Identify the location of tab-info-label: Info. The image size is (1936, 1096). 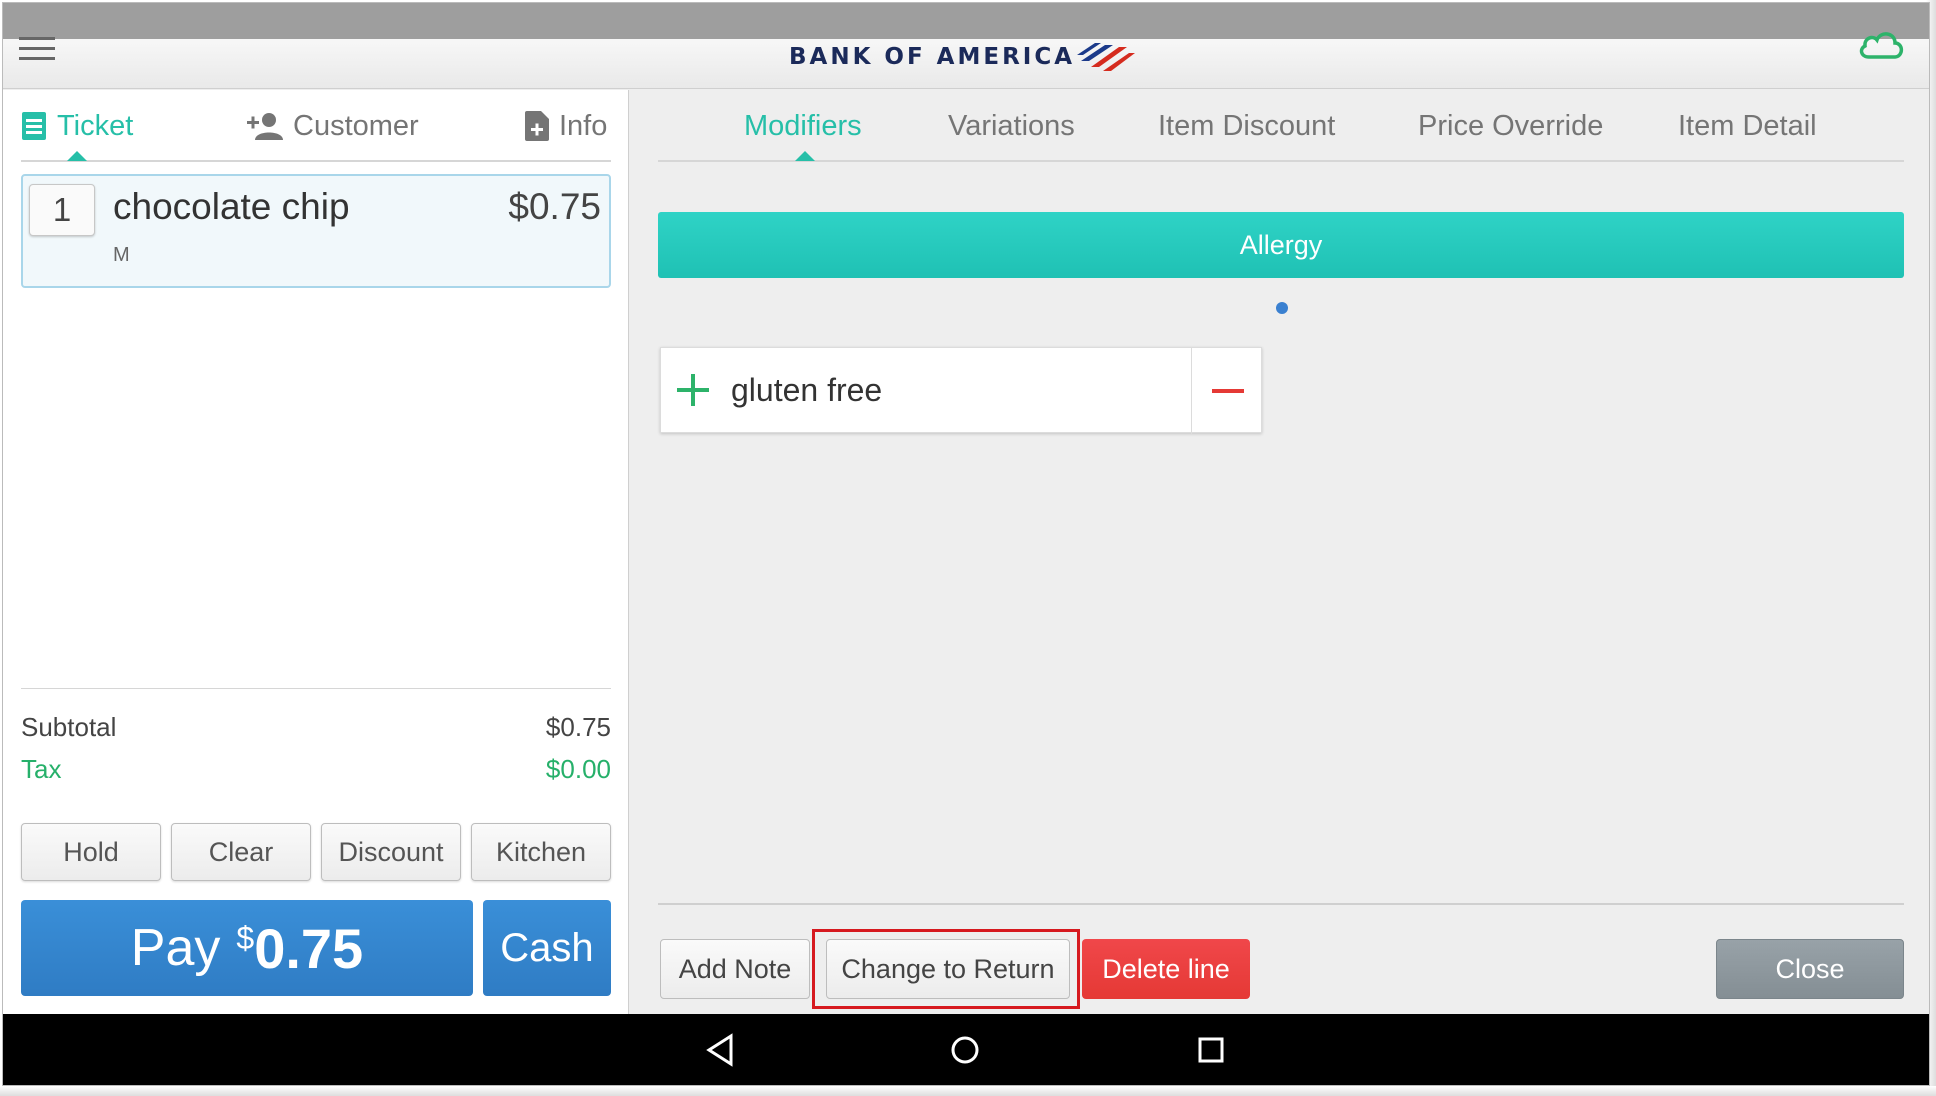
(583, 125).